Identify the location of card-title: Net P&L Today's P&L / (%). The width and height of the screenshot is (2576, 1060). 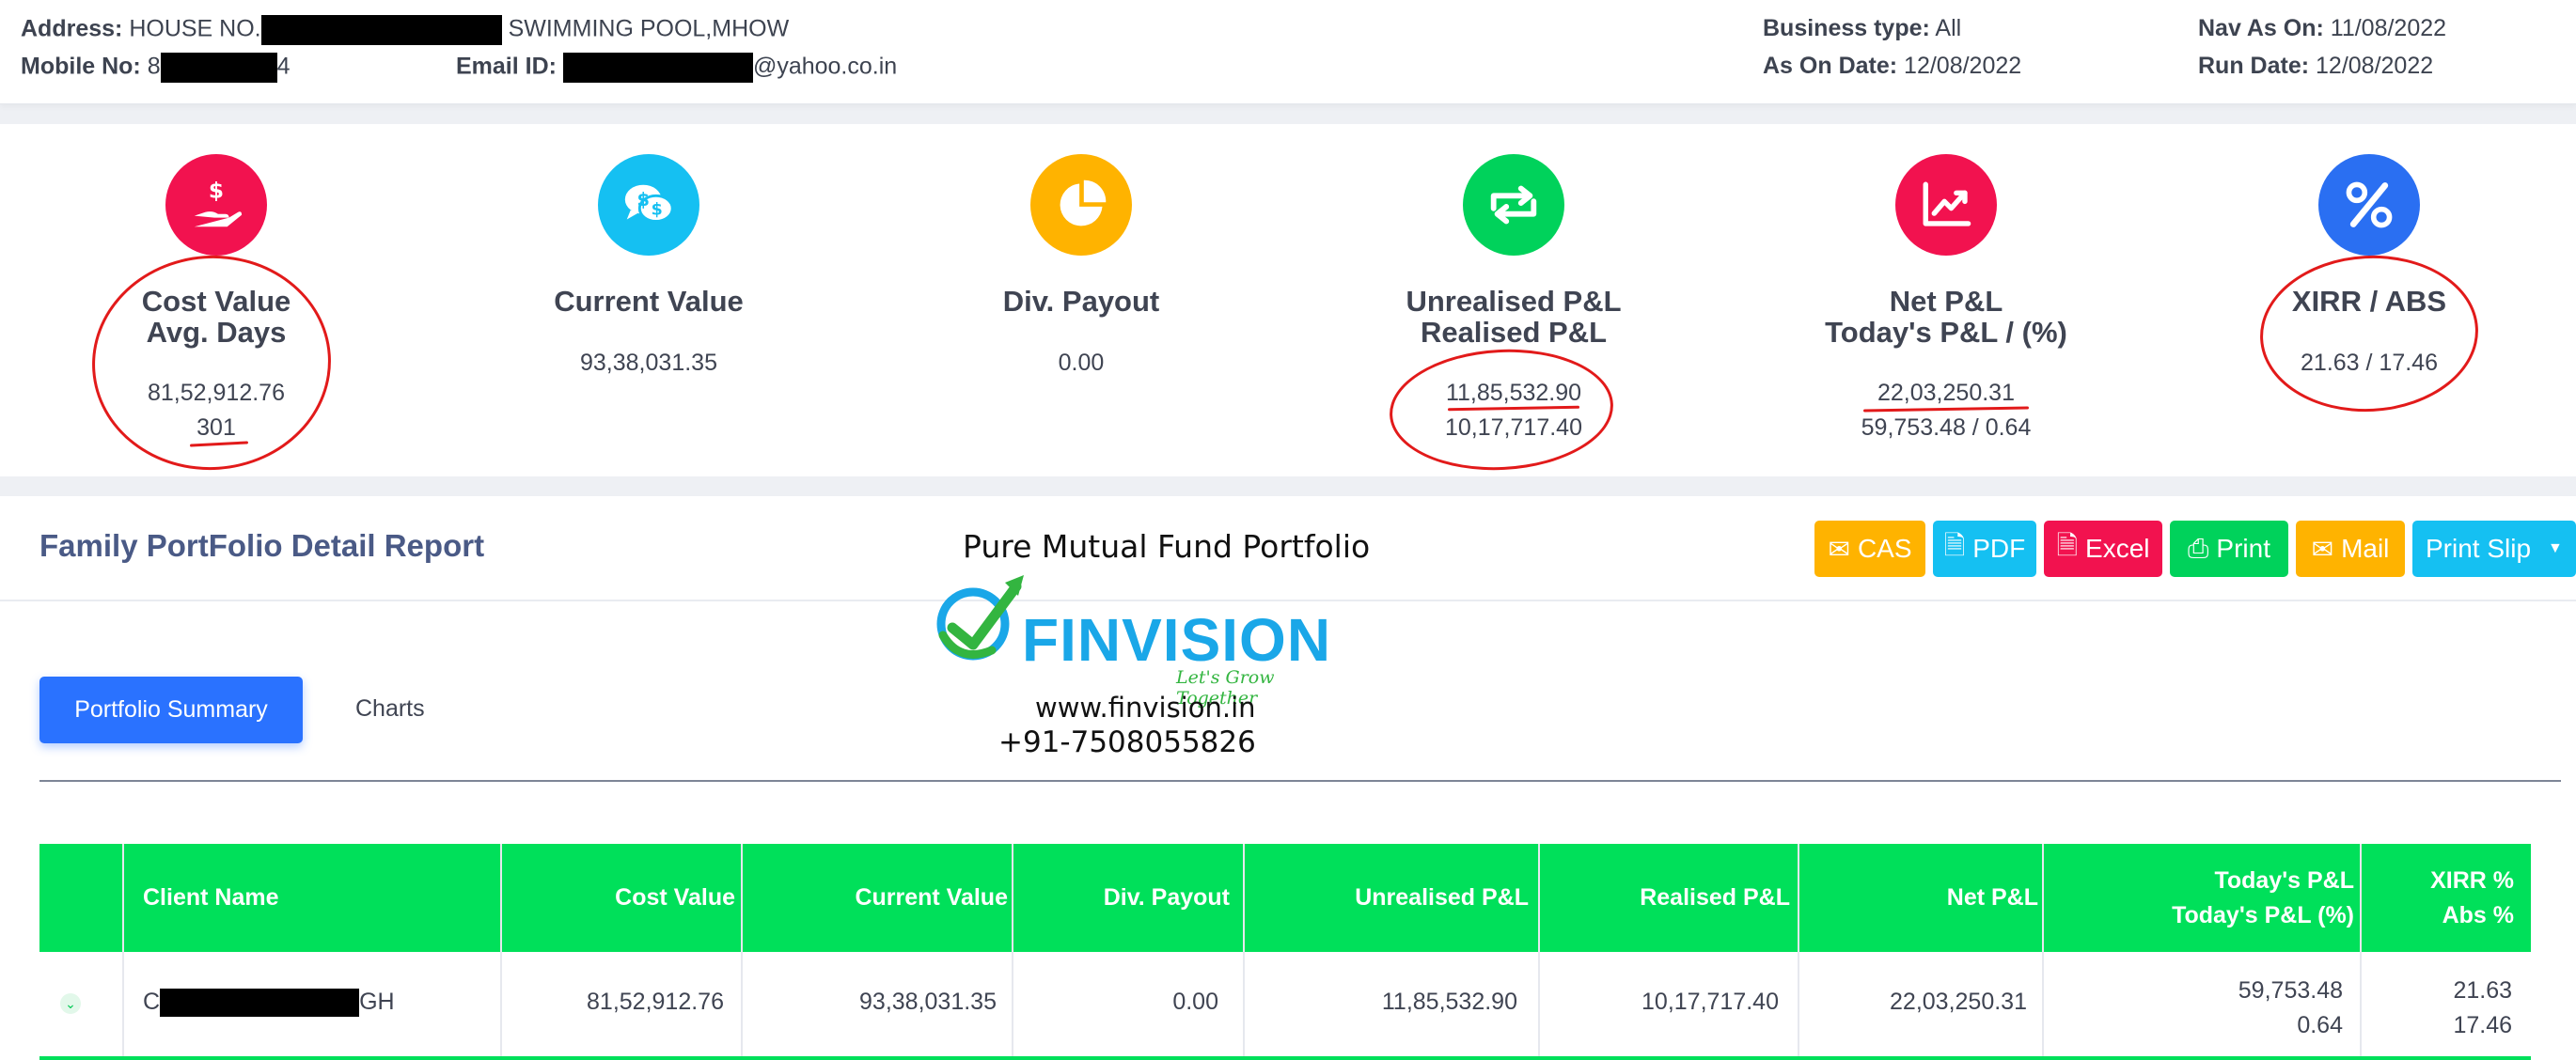
(1946, 317).